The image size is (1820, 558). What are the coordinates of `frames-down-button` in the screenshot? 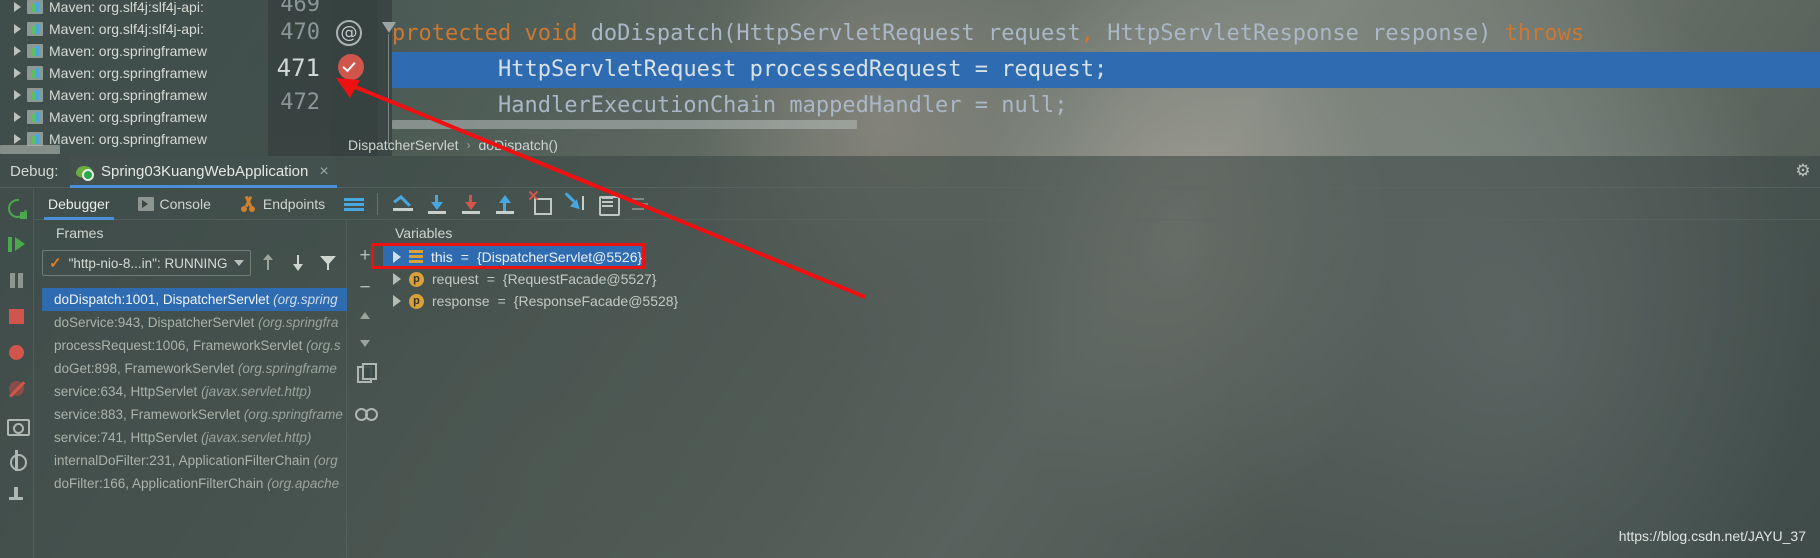 It's located at (298, 263).